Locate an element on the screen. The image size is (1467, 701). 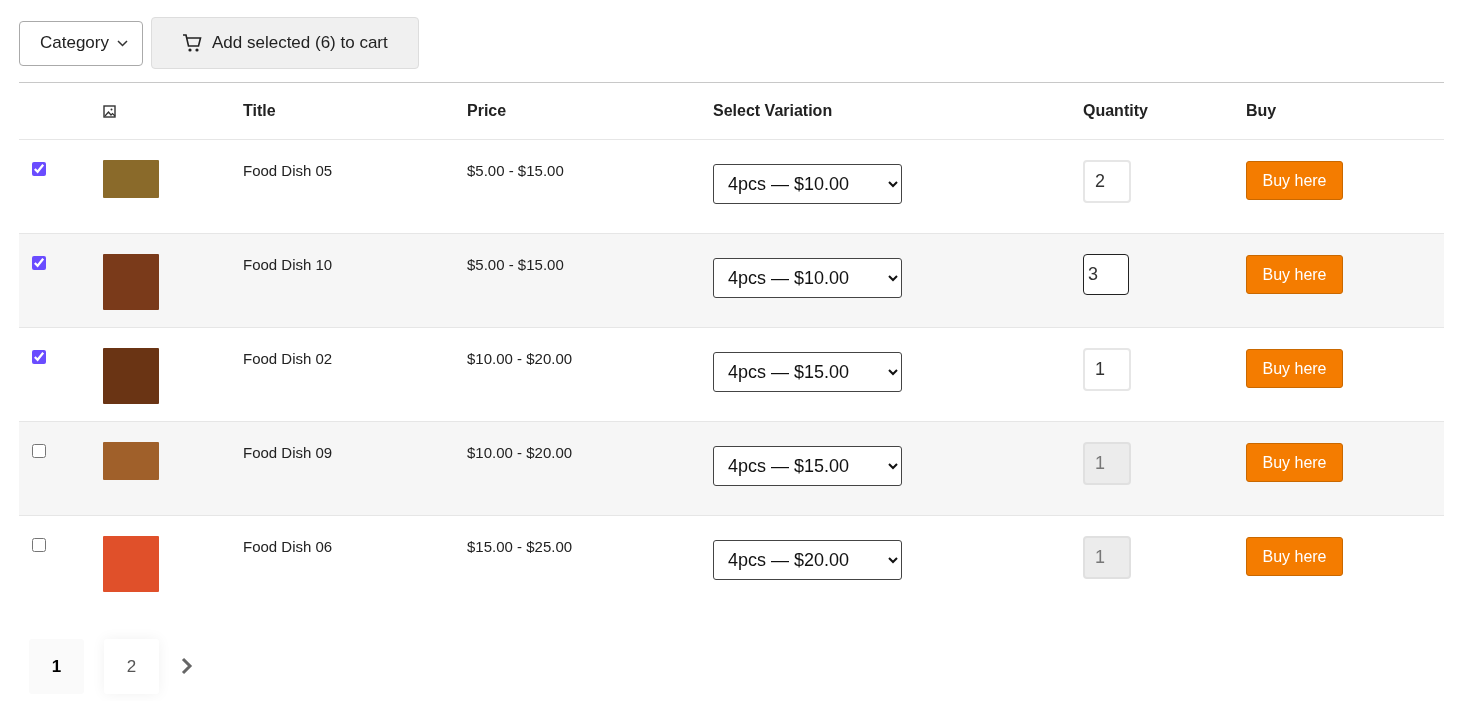
quantity-field: 2 is located at coordinates (1107, 181).